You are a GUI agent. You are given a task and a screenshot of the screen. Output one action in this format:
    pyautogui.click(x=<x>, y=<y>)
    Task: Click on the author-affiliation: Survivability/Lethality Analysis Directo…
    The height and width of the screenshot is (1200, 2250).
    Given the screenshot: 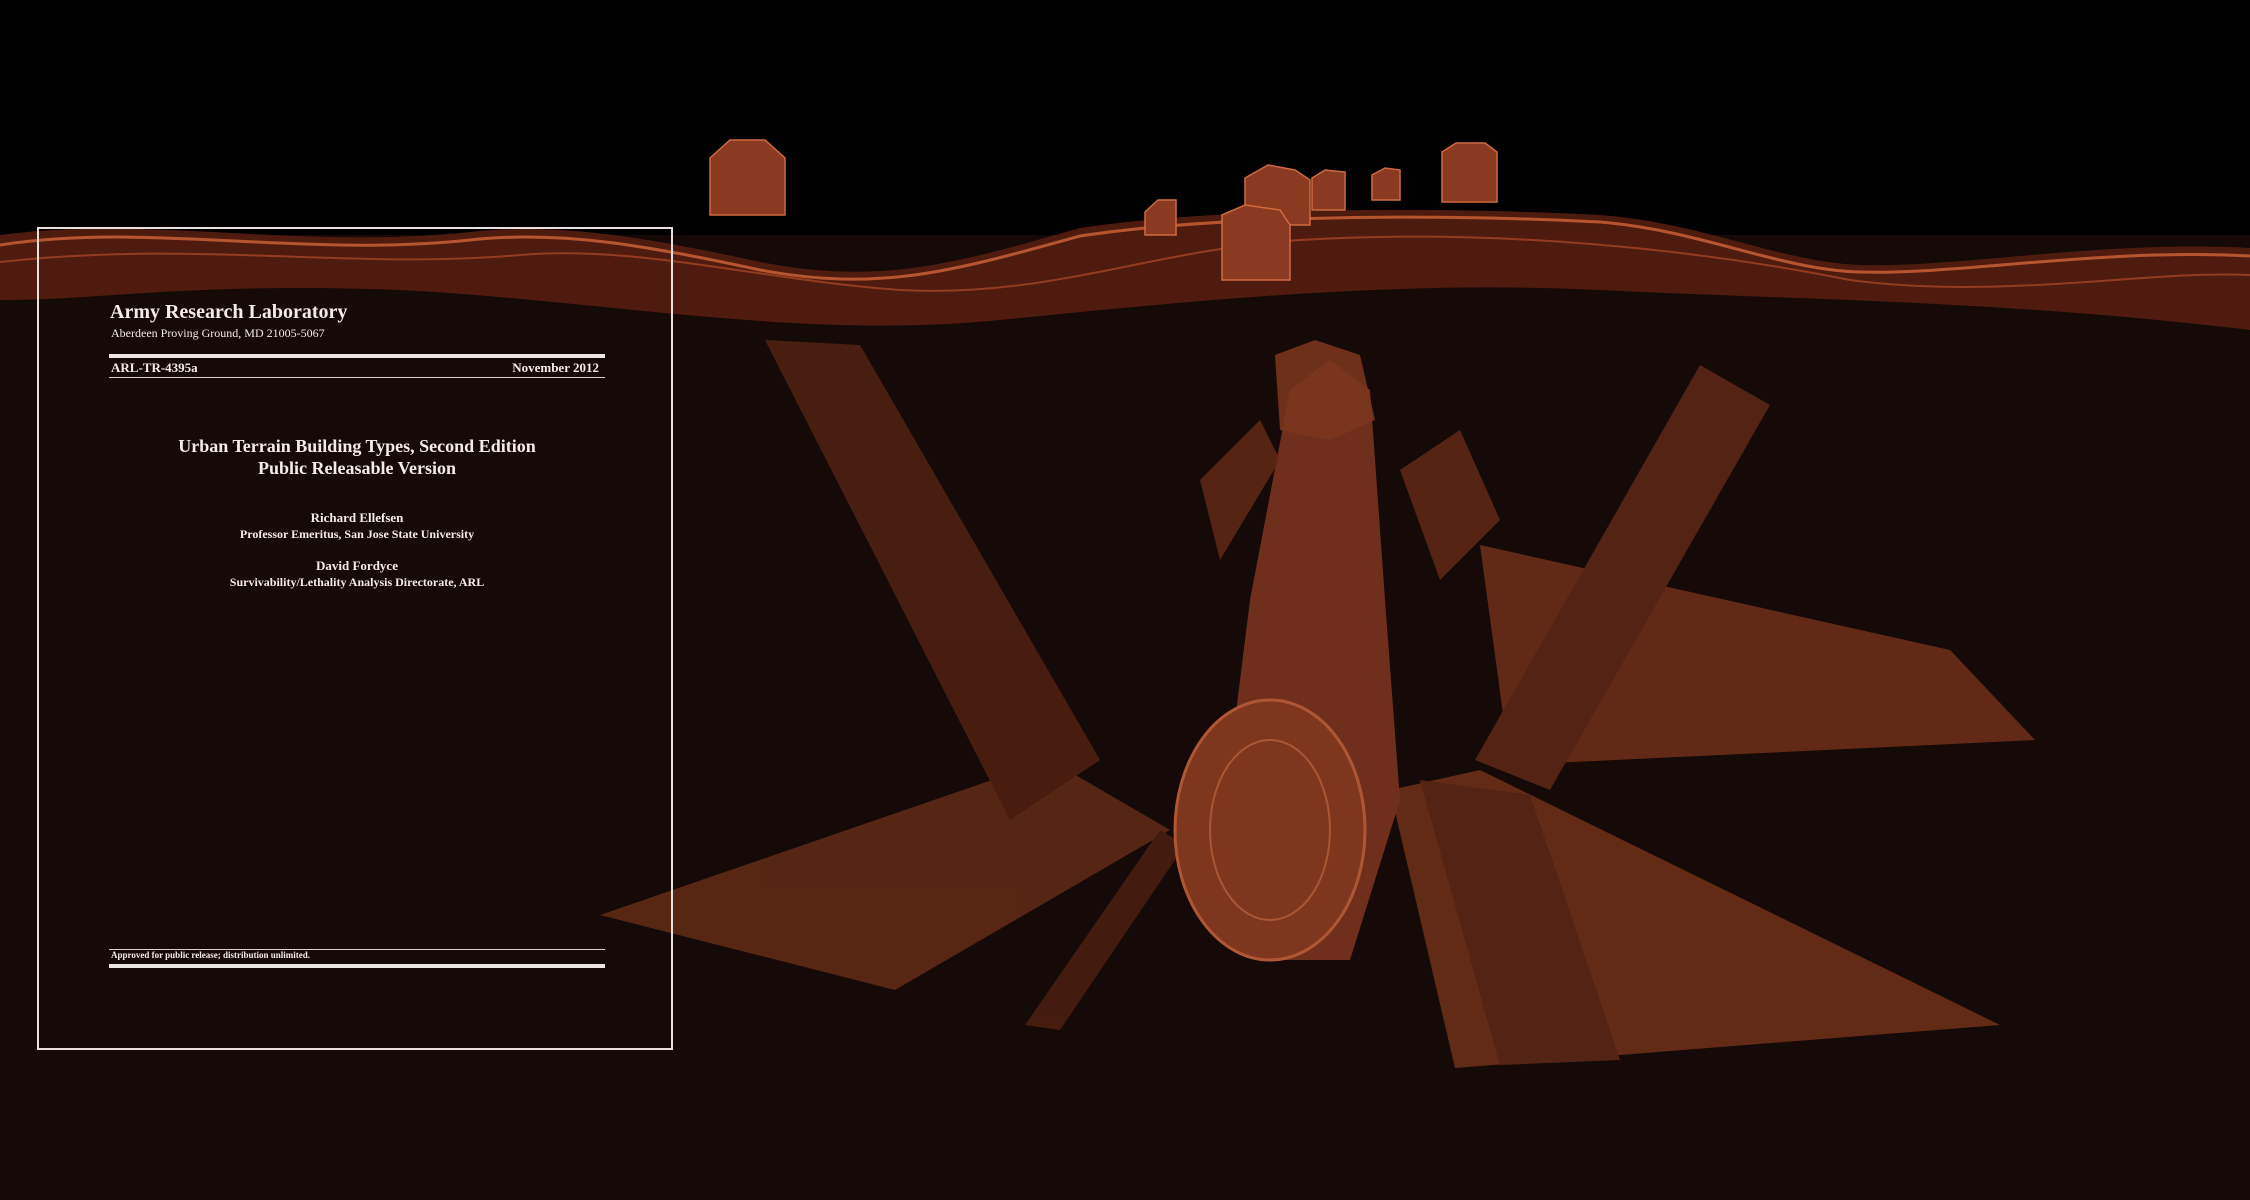 What is the action you would take?
    pyautogui.click(x=357, y=582)
    